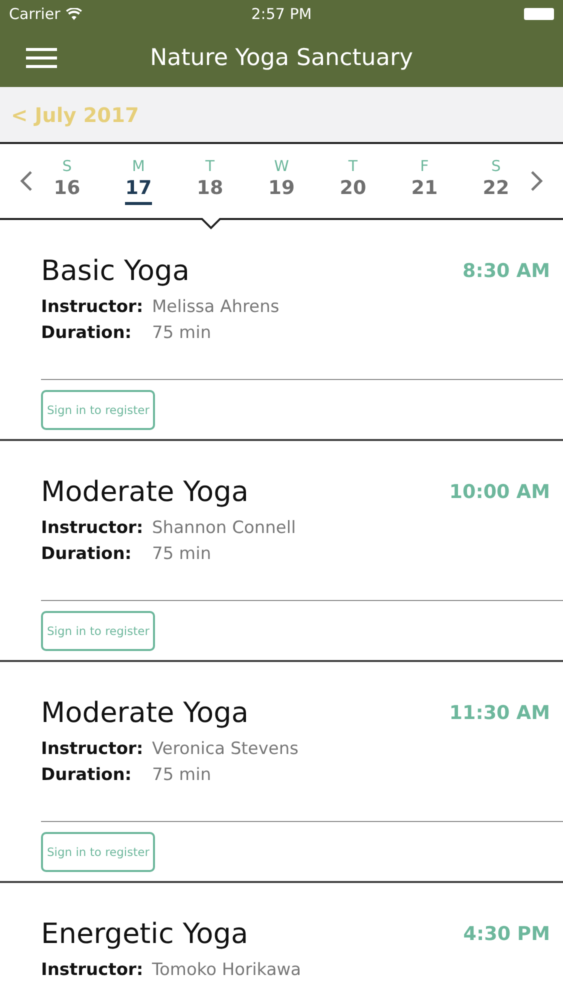 The height and width of the screenshot is (1000, 563). What do you see at coordinates (496, 181) in the screenshot?
I see `day-tab: S 22` at bounding box center [496, 181].